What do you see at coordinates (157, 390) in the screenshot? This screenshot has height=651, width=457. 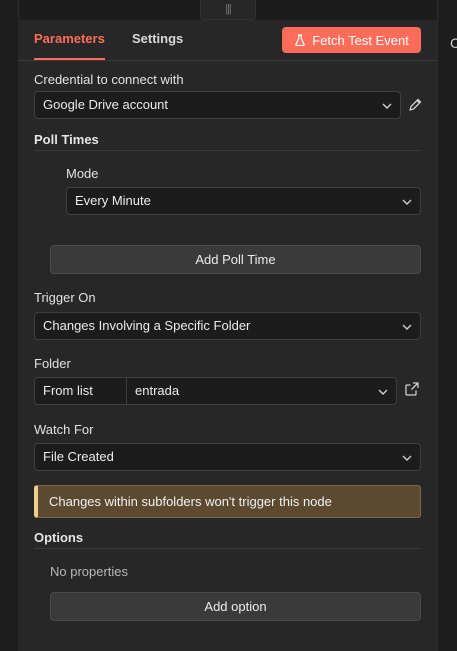 I see `folder-value: entrada` at bounding box center [157, 390].